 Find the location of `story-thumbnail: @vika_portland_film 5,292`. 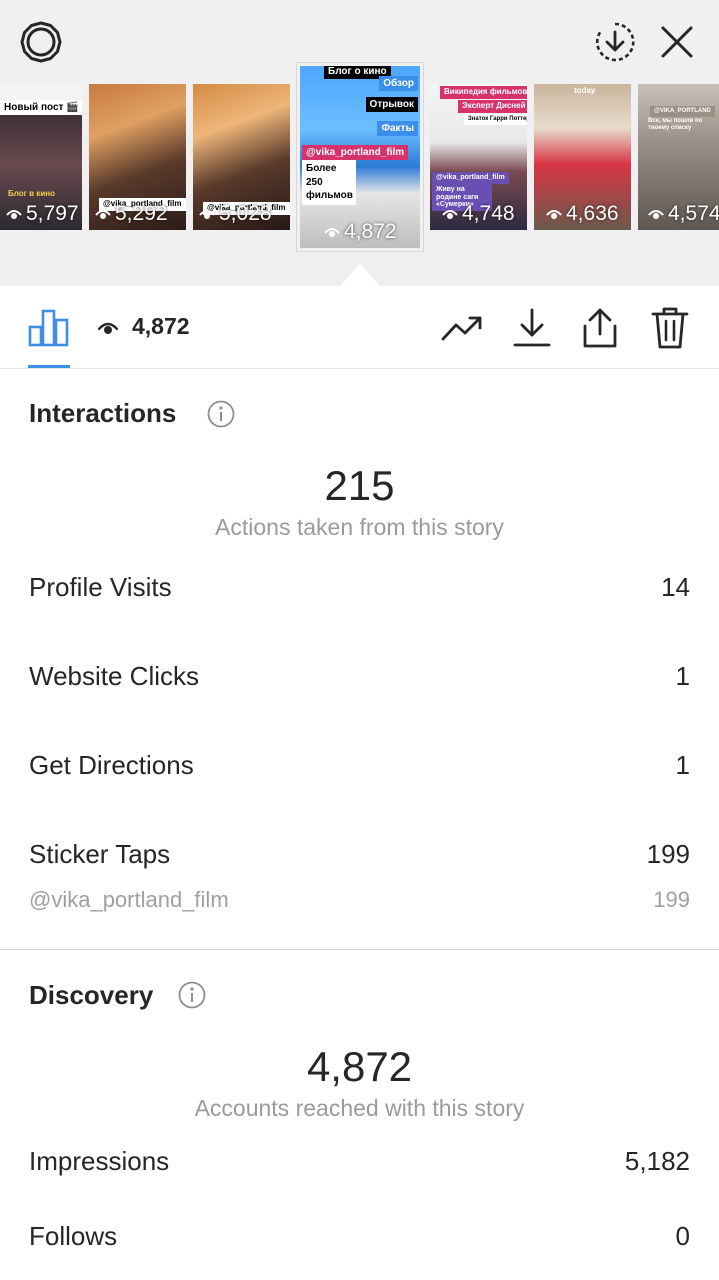

story-thumbnail: @vika_portland_film 5,292 is located at coordinates (137, 157).